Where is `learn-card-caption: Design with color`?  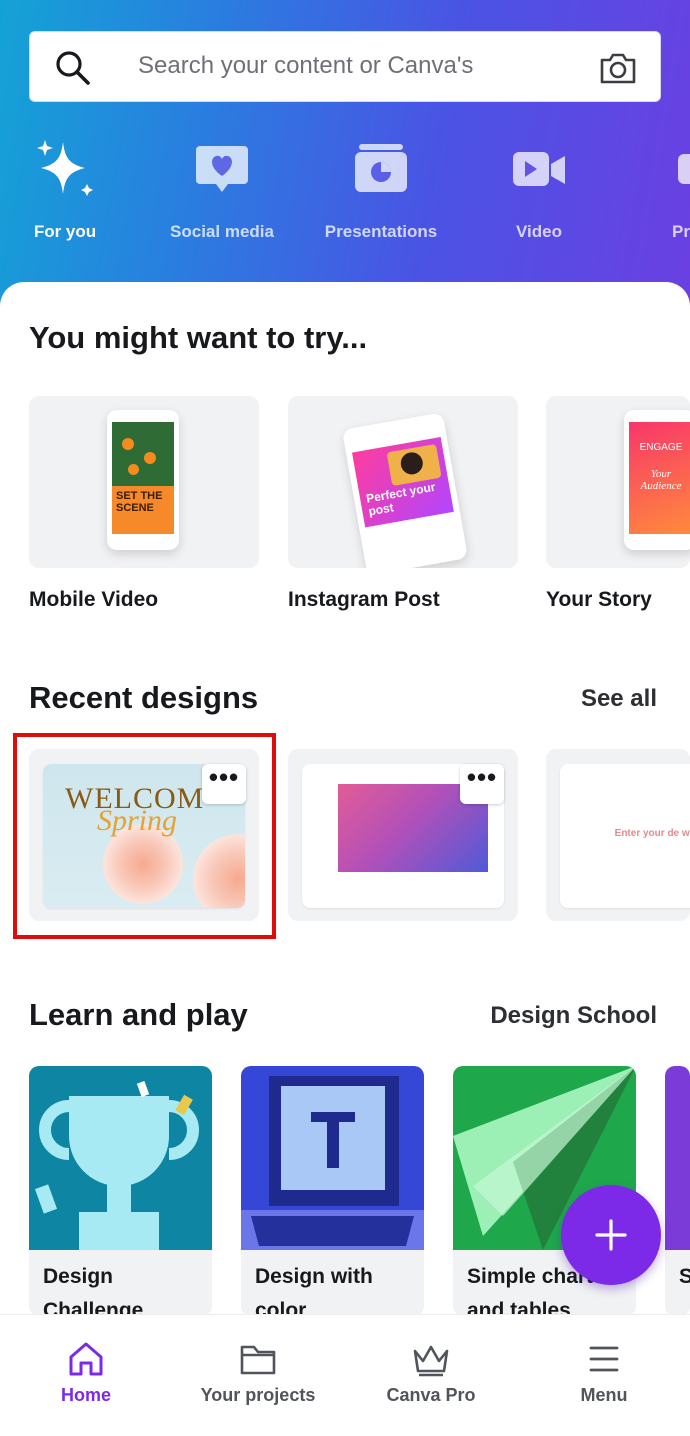
learn-card-caption: Design with color is located at coordinates (314, 1290).